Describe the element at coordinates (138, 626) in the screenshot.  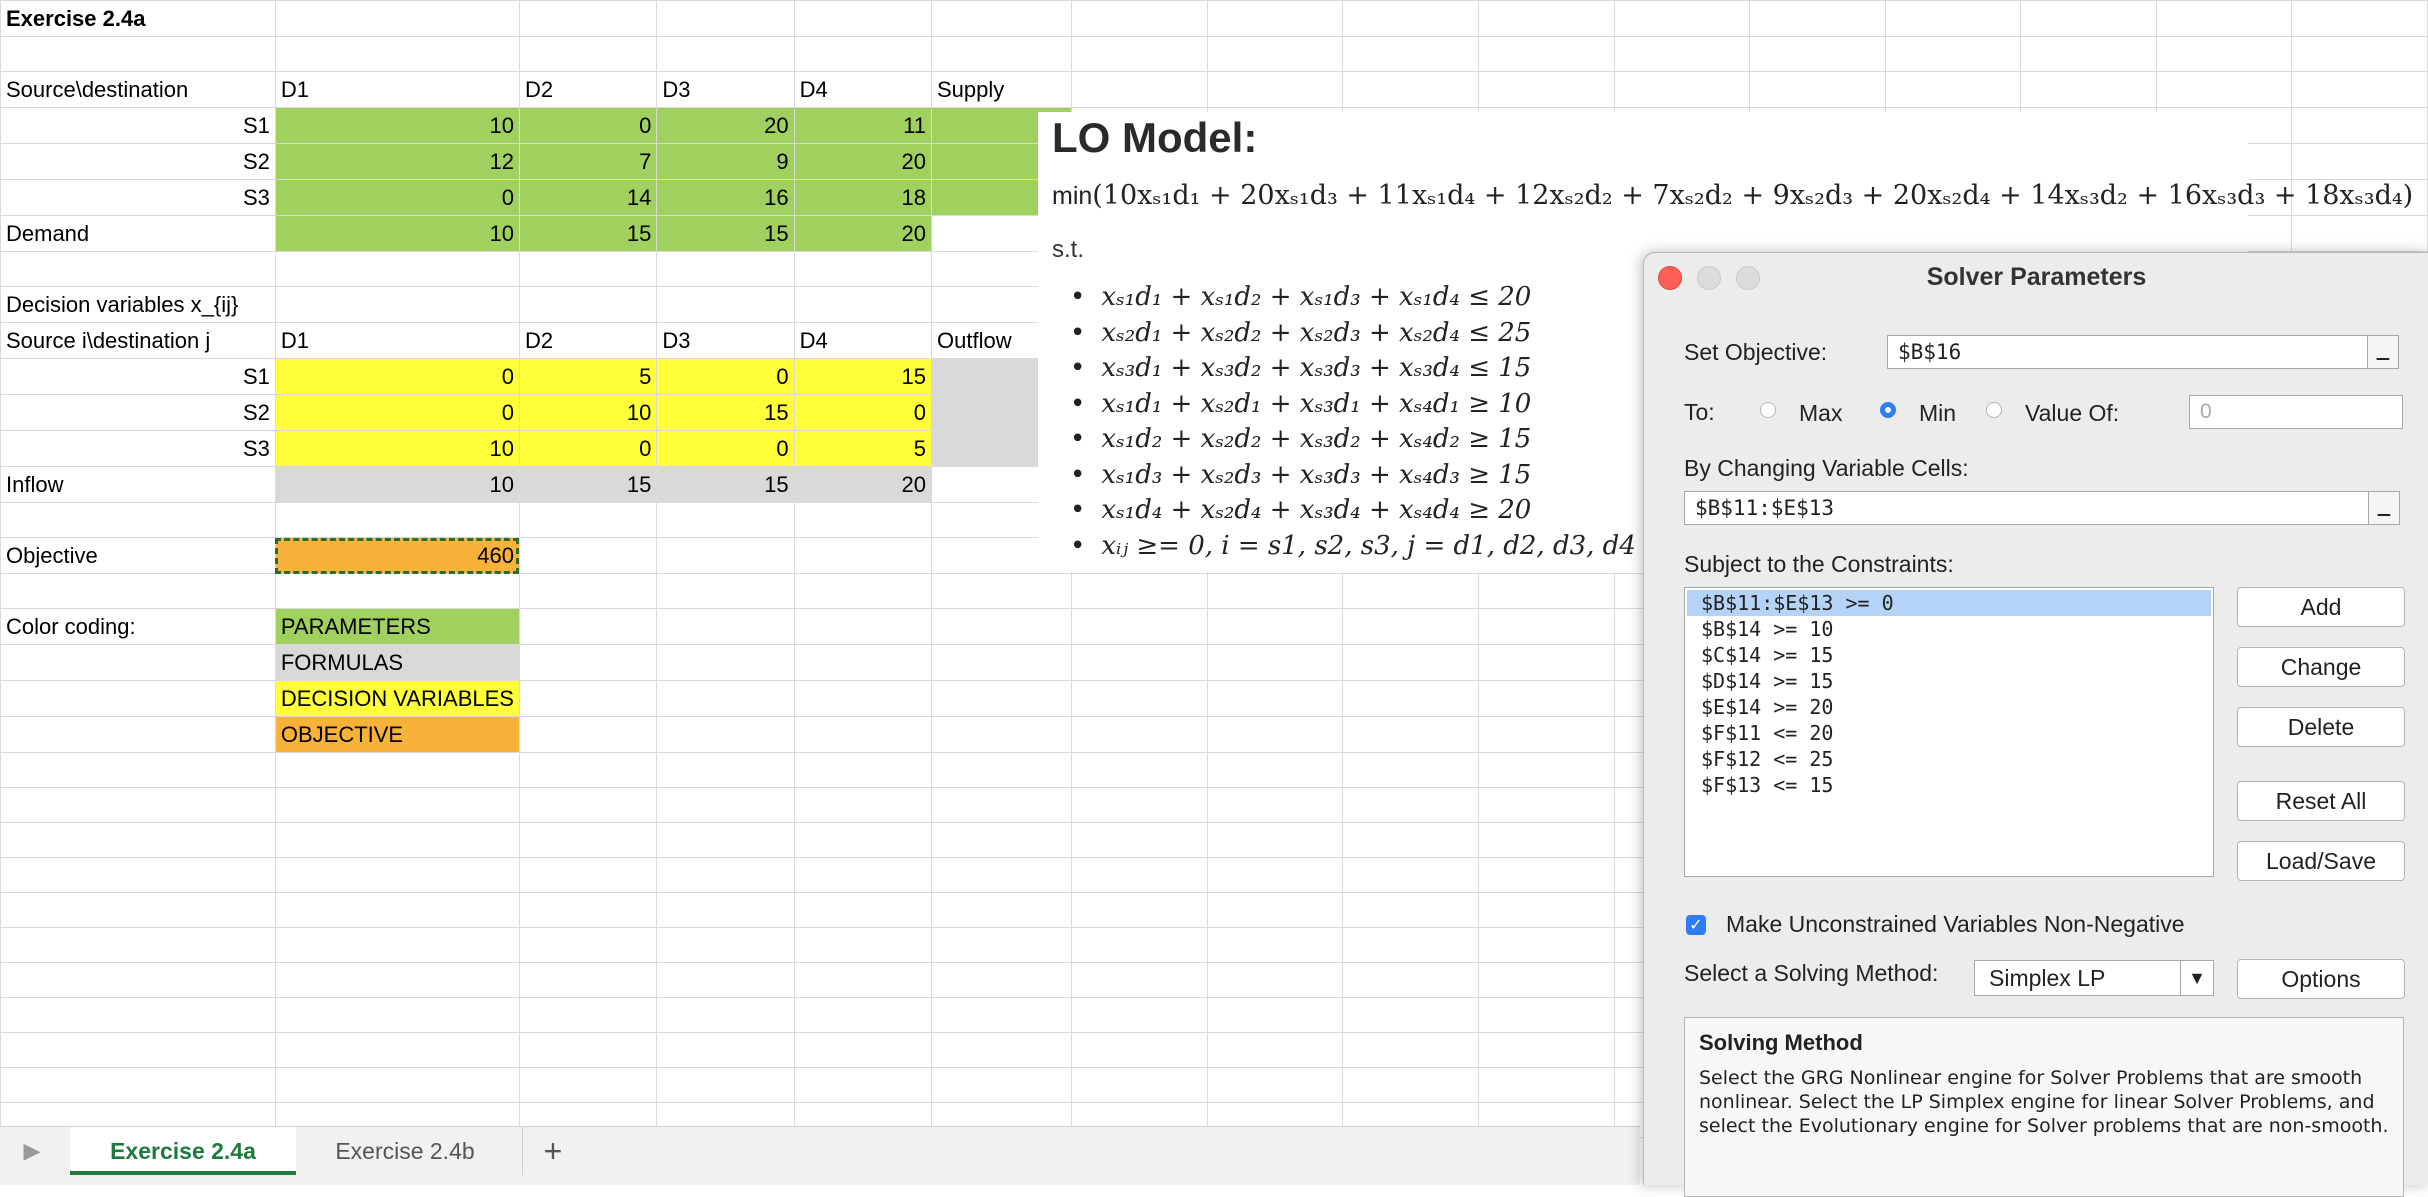
I see `cell: Color coding:` at that location.